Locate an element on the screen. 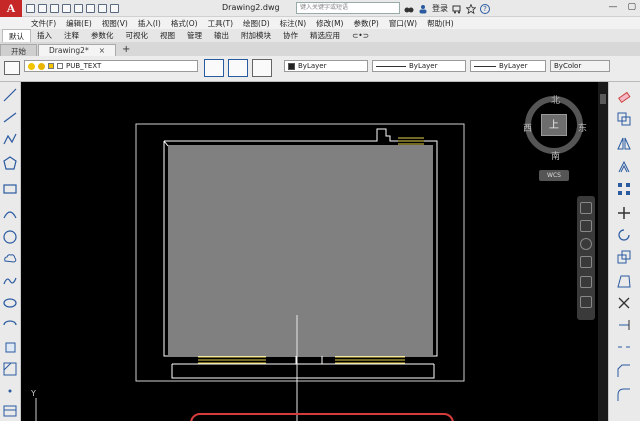  lower-wall is located at coordinates (303, 371).